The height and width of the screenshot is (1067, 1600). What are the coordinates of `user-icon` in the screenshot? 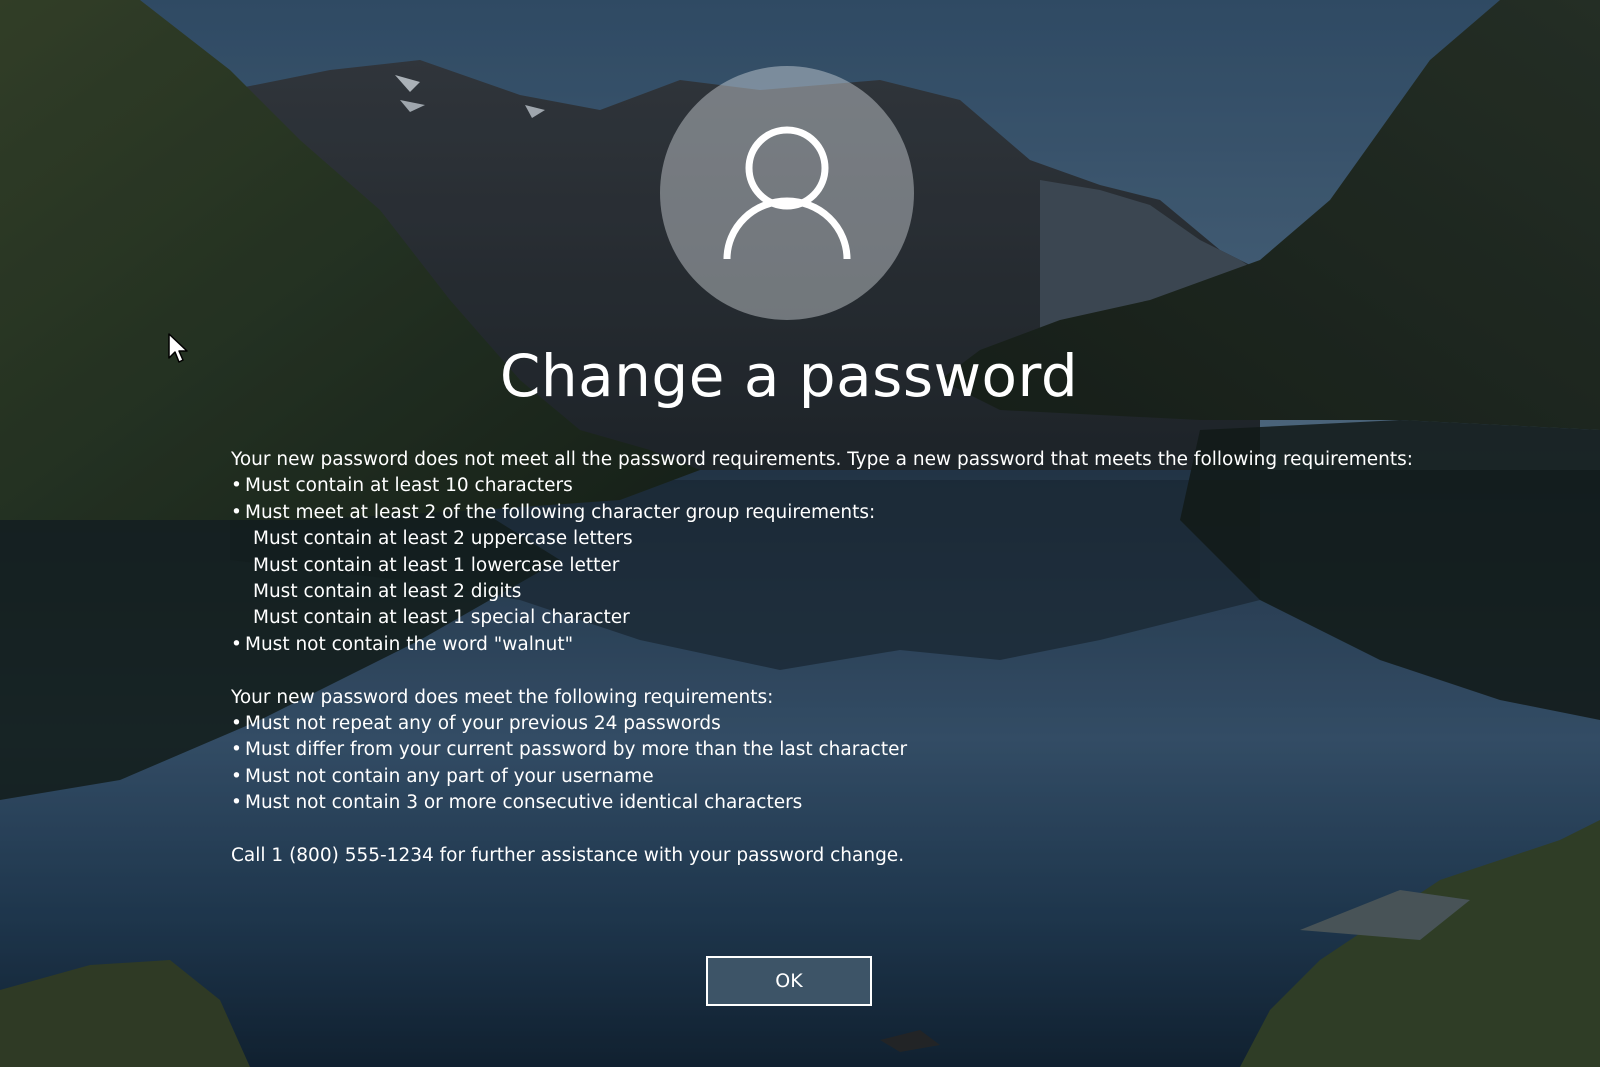 It's located at (787, 193).